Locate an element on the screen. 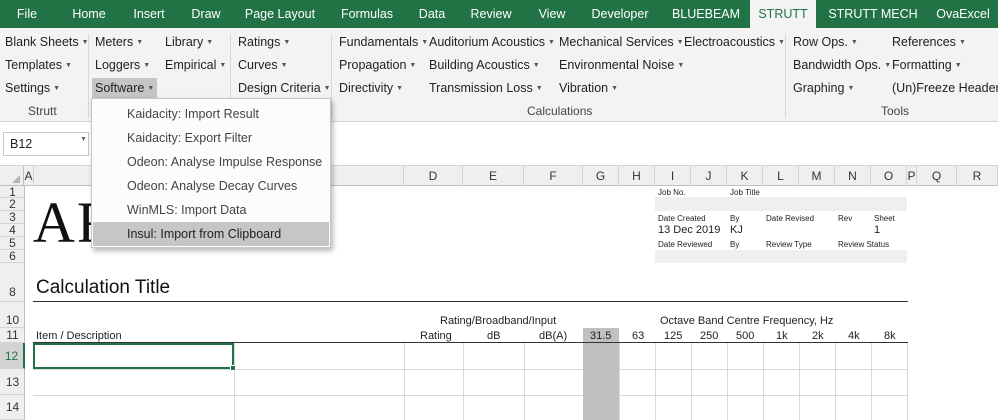 The width and height of the screenshot is (998, 420). menu-item-winmls-import-data: WinMLS: Import Data is located at coordinates (211, 210).